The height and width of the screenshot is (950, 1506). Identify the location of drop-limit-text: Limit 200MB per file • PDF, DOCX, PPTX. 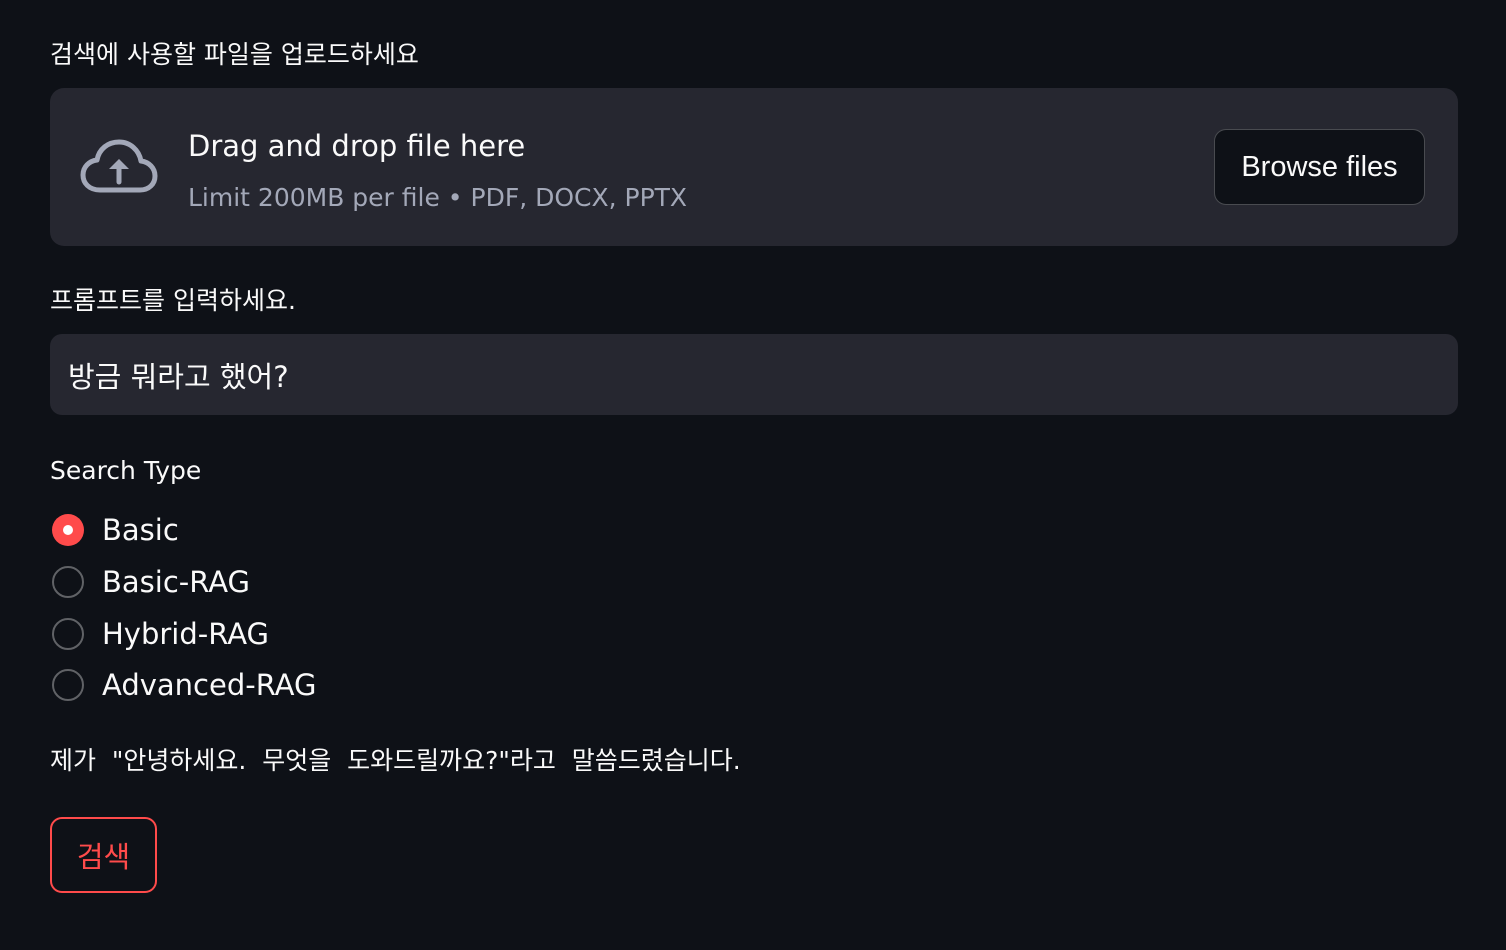
(438, 197).